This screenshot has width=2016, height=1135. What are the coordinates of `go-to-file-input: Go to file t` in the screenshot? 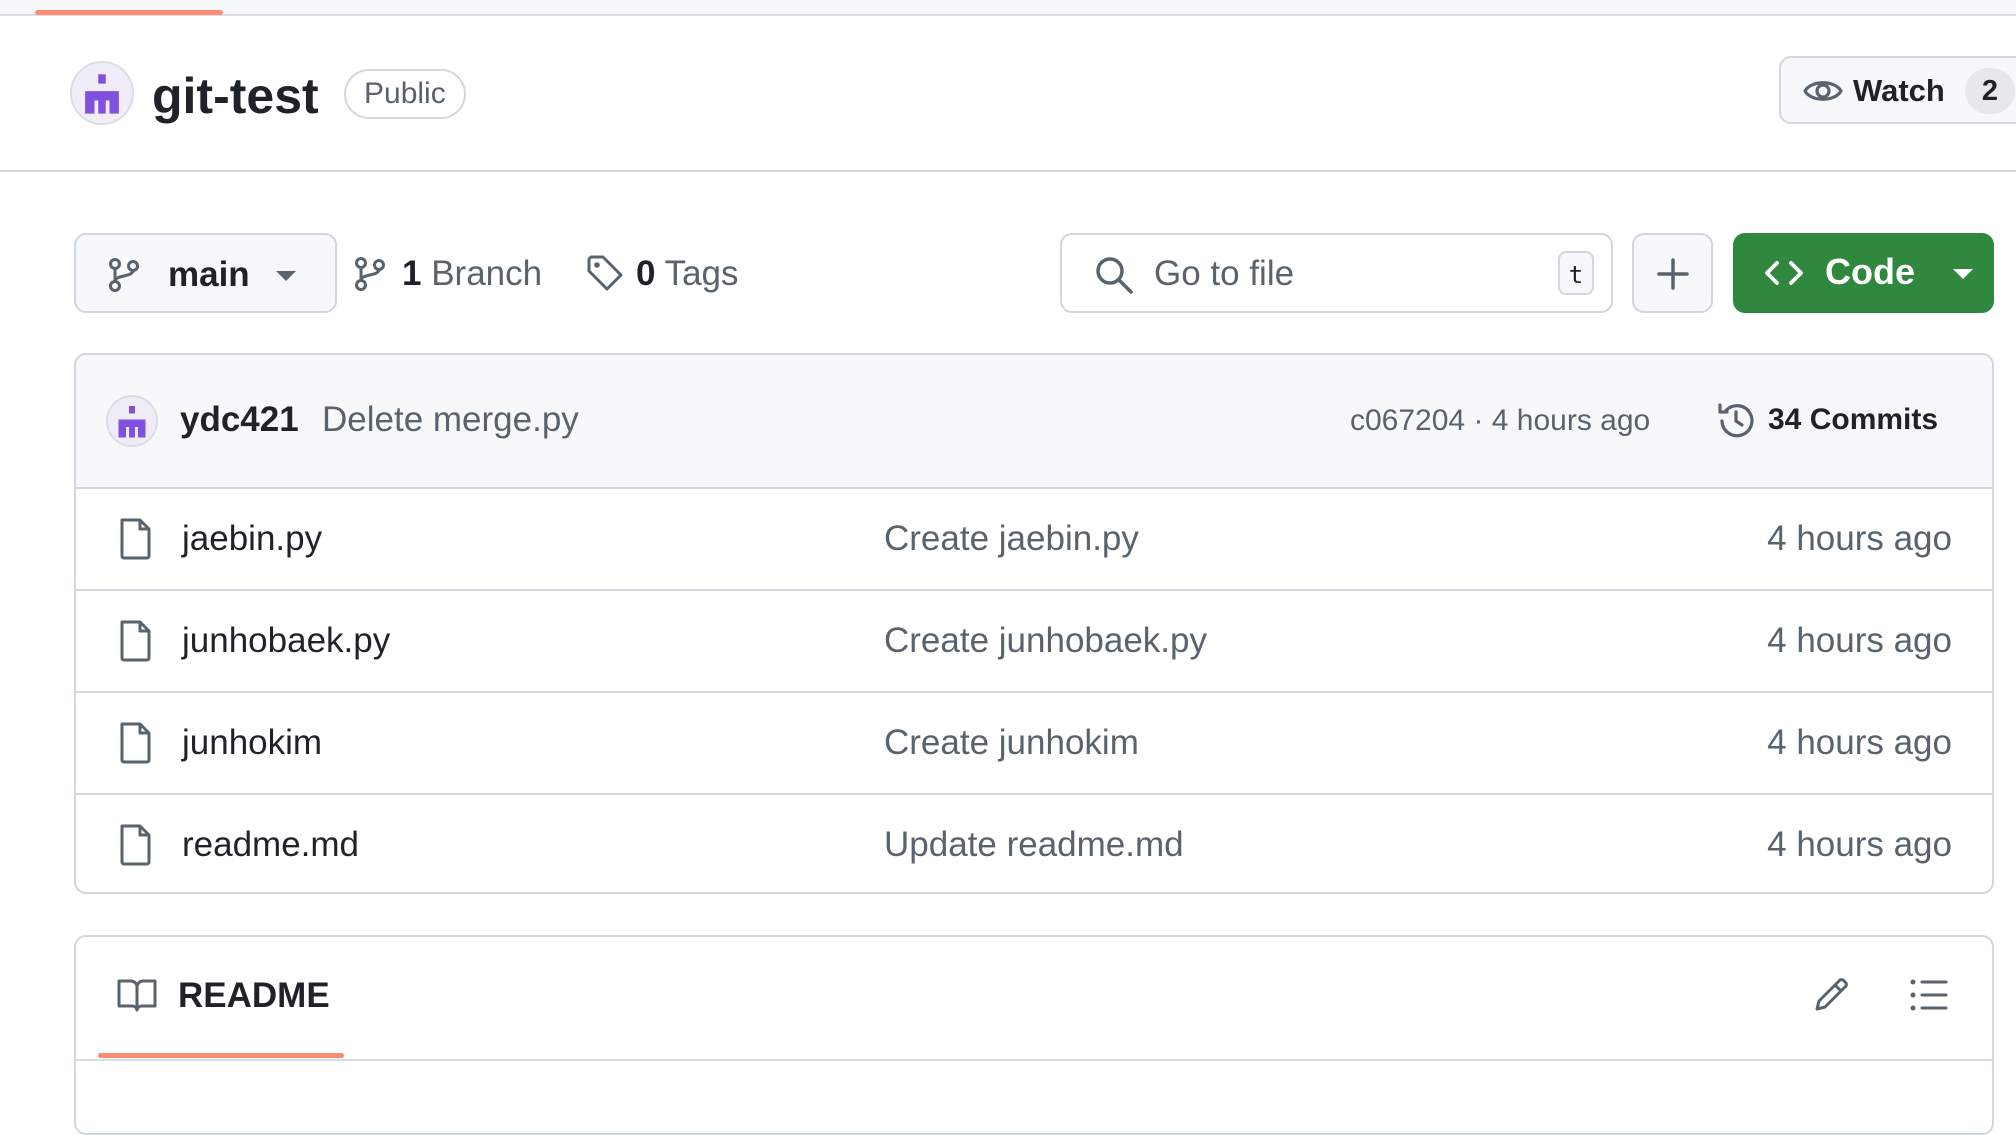 It's located at (1336, 273).